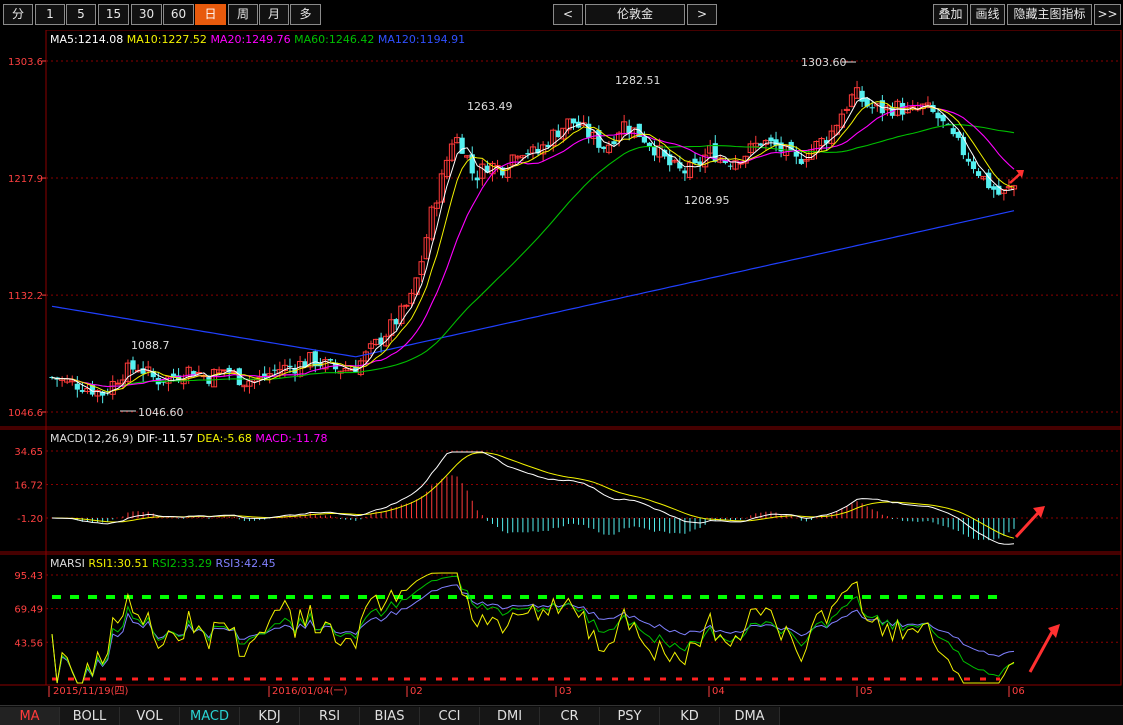  I want to click on overlay-button: 叠加, so click(950, 14).